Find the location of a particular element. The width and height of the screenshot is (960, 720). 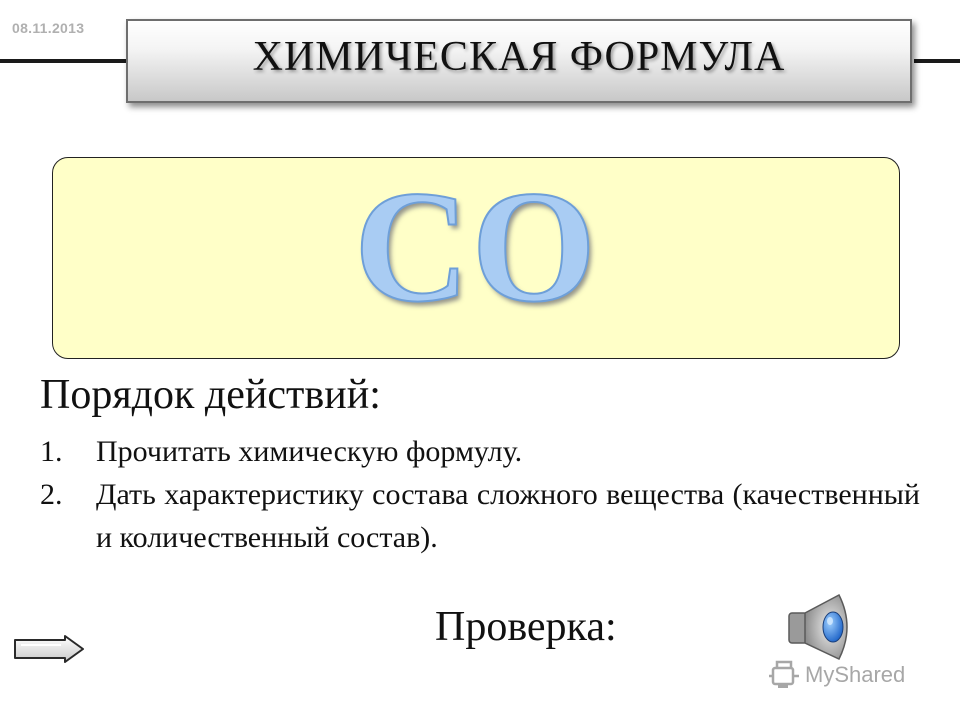

list-item: 1. Прочитать химическую формулу. is located at coordinates (480, 451).